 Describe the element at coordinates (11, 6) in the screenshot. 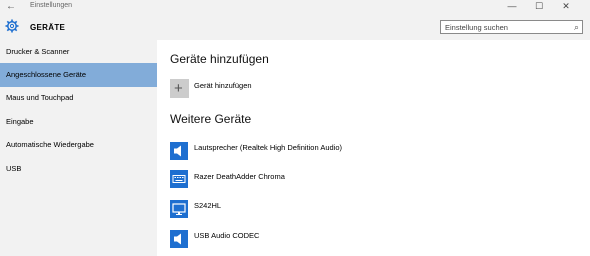

I see `back-arrow-icon: ←` at that location.